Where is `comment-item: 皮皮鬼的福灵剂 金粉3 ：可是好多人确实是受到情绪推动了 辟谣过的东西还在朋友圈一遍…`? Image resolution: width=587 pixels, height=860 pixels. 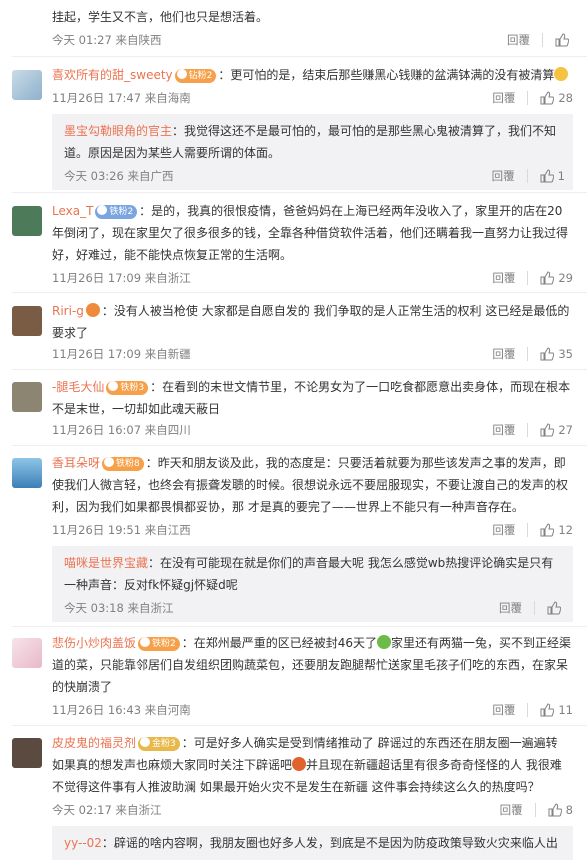 comment-item: 皮皮鬼的福灵剂 金粉3 ：可是好多人确实是受到情绪推动了 辟谣过的东西还在朋友圈一遍… is located at coordinates (293, 796).